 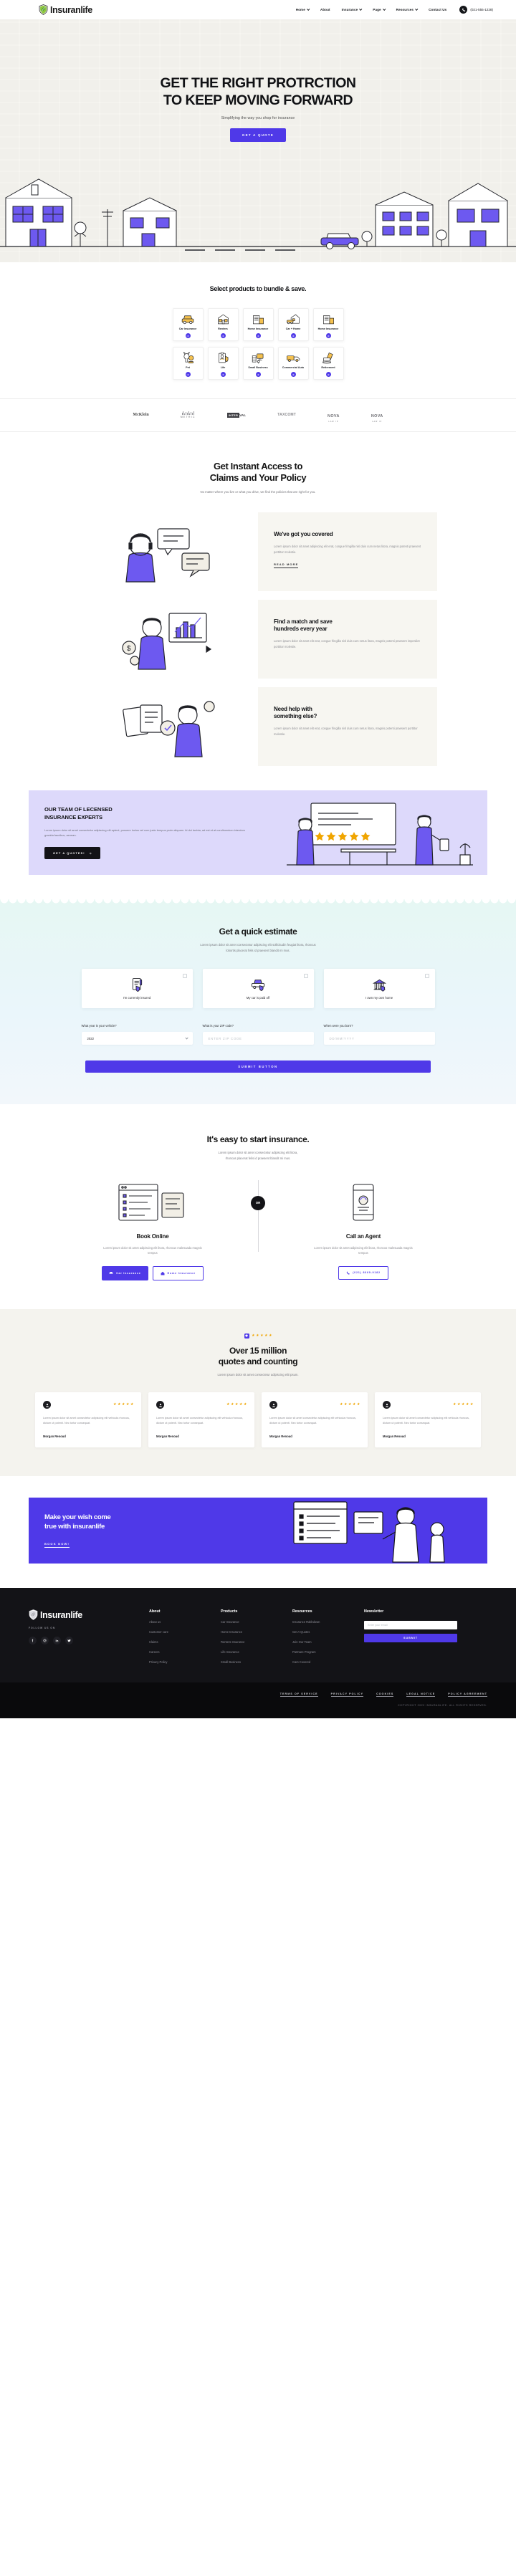 I want to click on product-card-life: Life, so click(x=223, y=363).